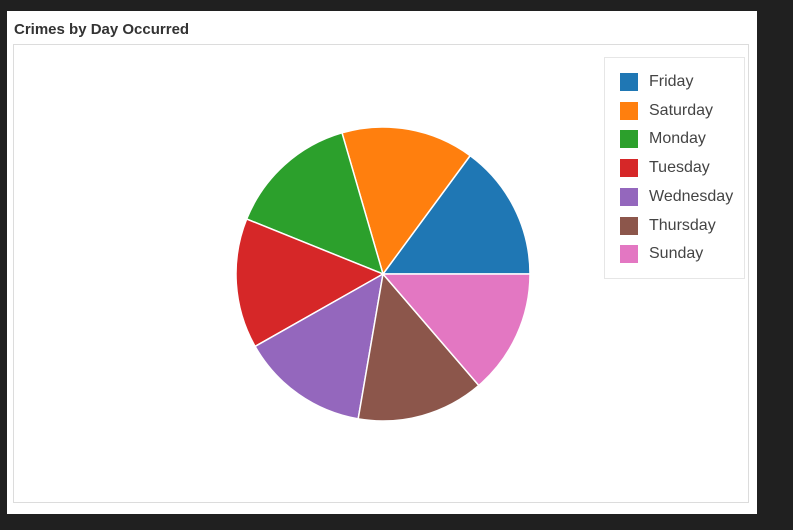  Describe the element at coordinates (102, 29) in the screenshot. I see `panel-title: Crimes by Day Occurred` at that location.